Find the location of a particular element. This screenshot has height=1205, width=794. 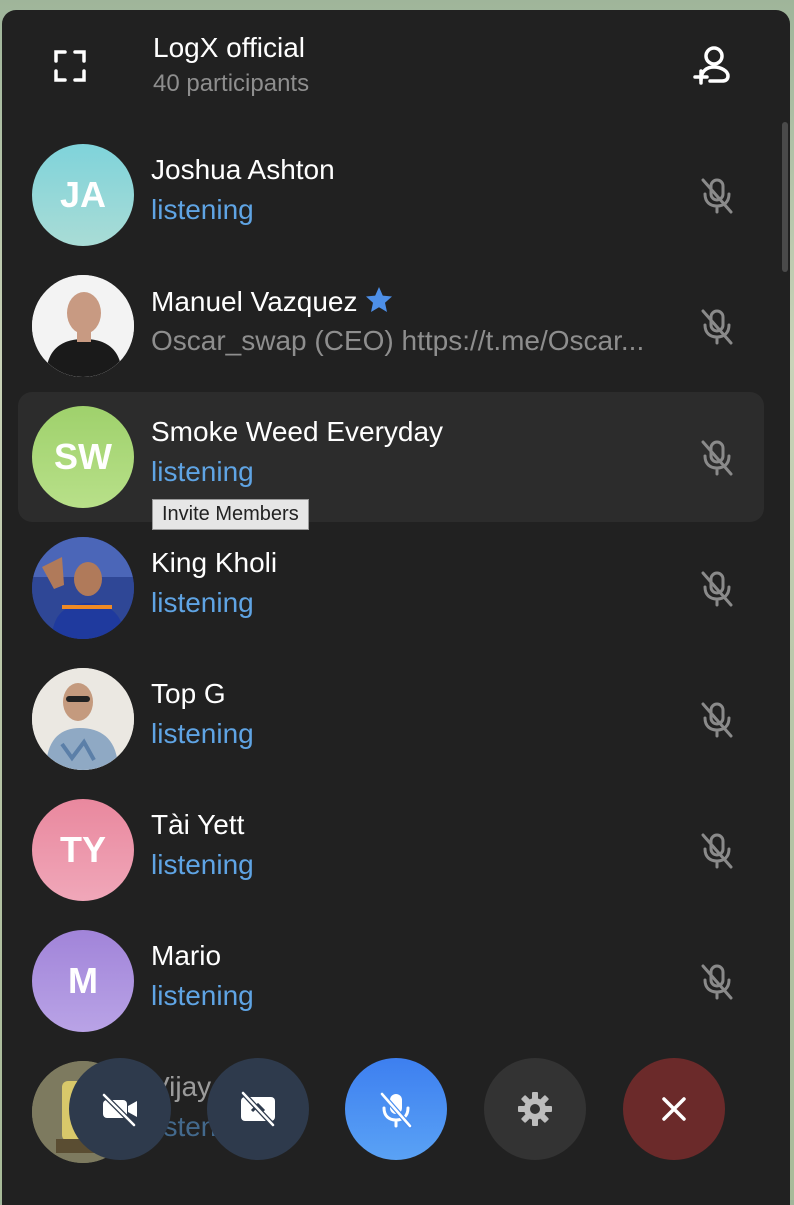

avatar: TY is located at coordinates (83, 850).